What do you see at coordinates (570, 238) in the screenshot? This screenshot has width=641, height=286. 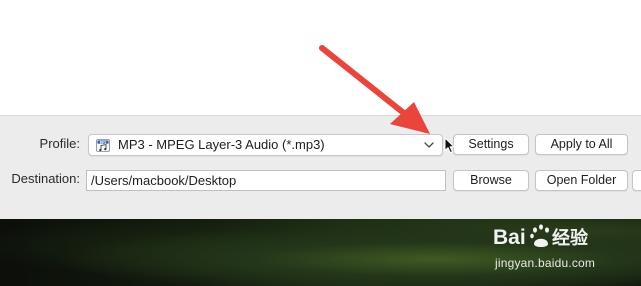 I see `svg-text: 经验` at bounding box center [570, 238].